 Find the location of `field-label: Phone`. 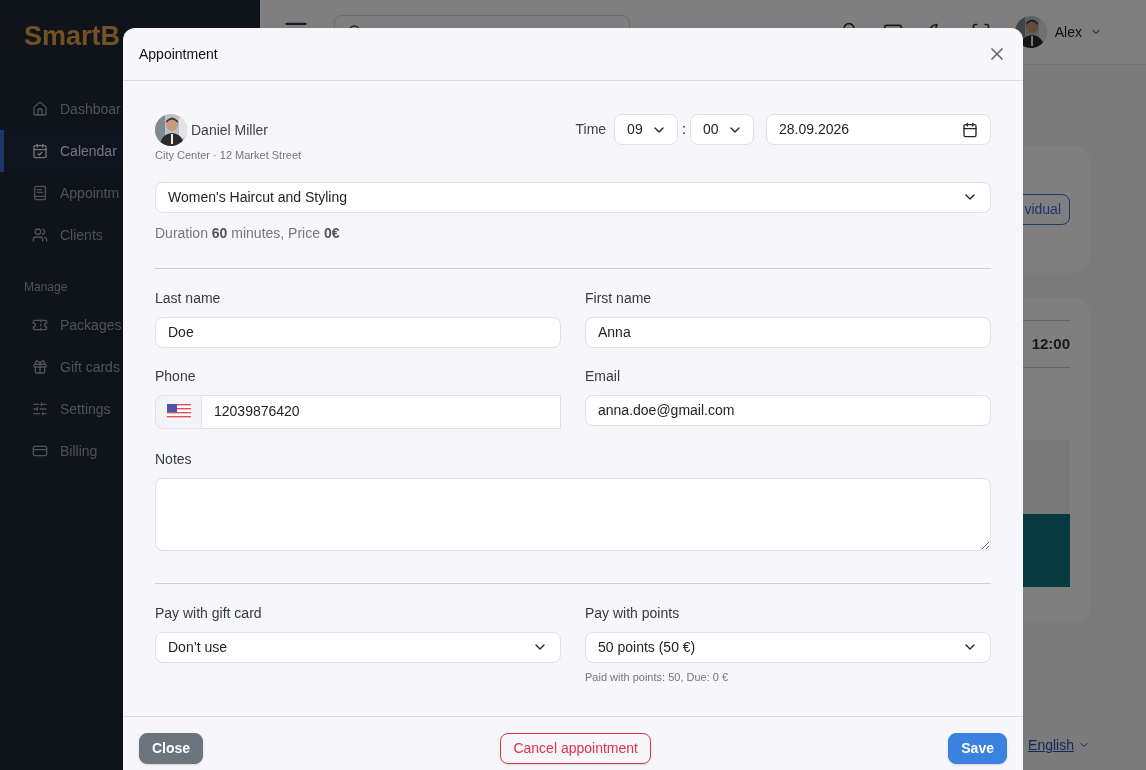

field-label: Phone is located at coordinates (176, 376).